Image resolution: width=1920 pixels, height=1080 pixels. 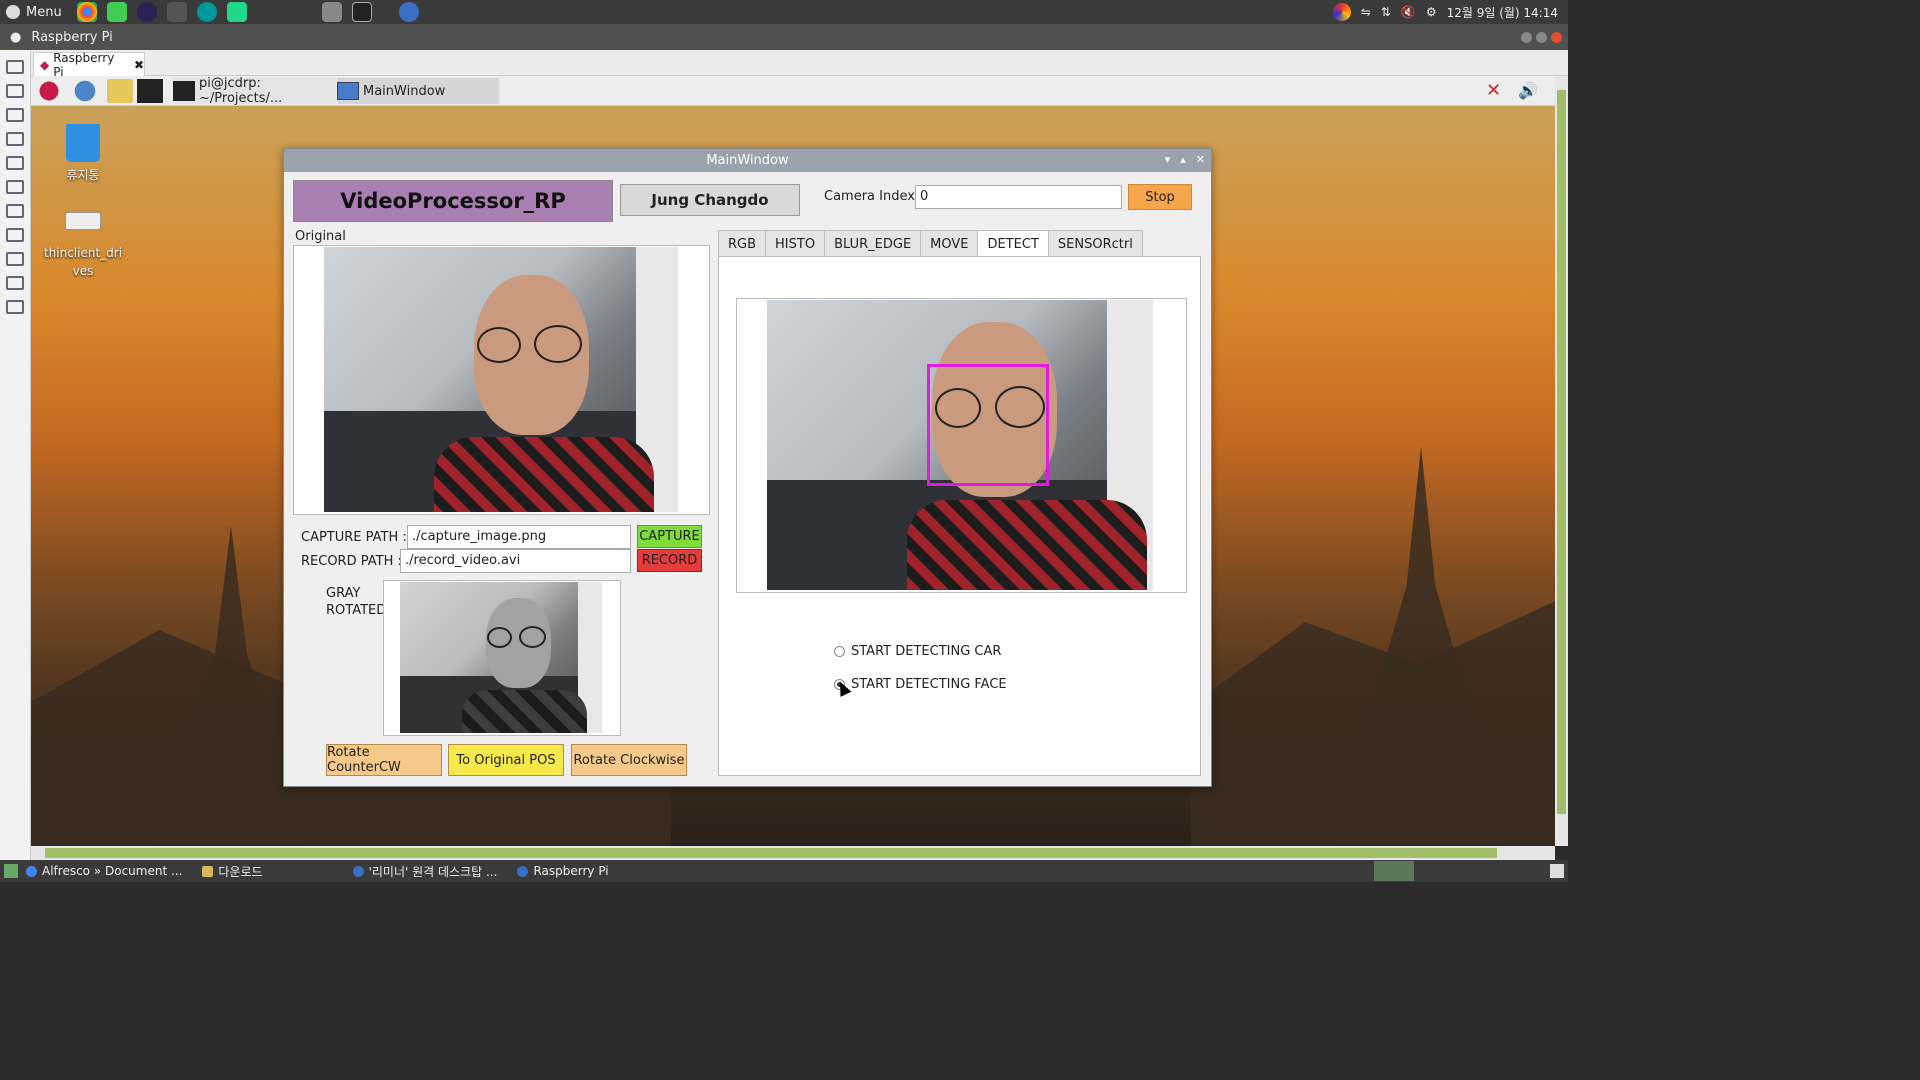 I want to click on raspberry-icon: ◆, so click(x=45, y=64).